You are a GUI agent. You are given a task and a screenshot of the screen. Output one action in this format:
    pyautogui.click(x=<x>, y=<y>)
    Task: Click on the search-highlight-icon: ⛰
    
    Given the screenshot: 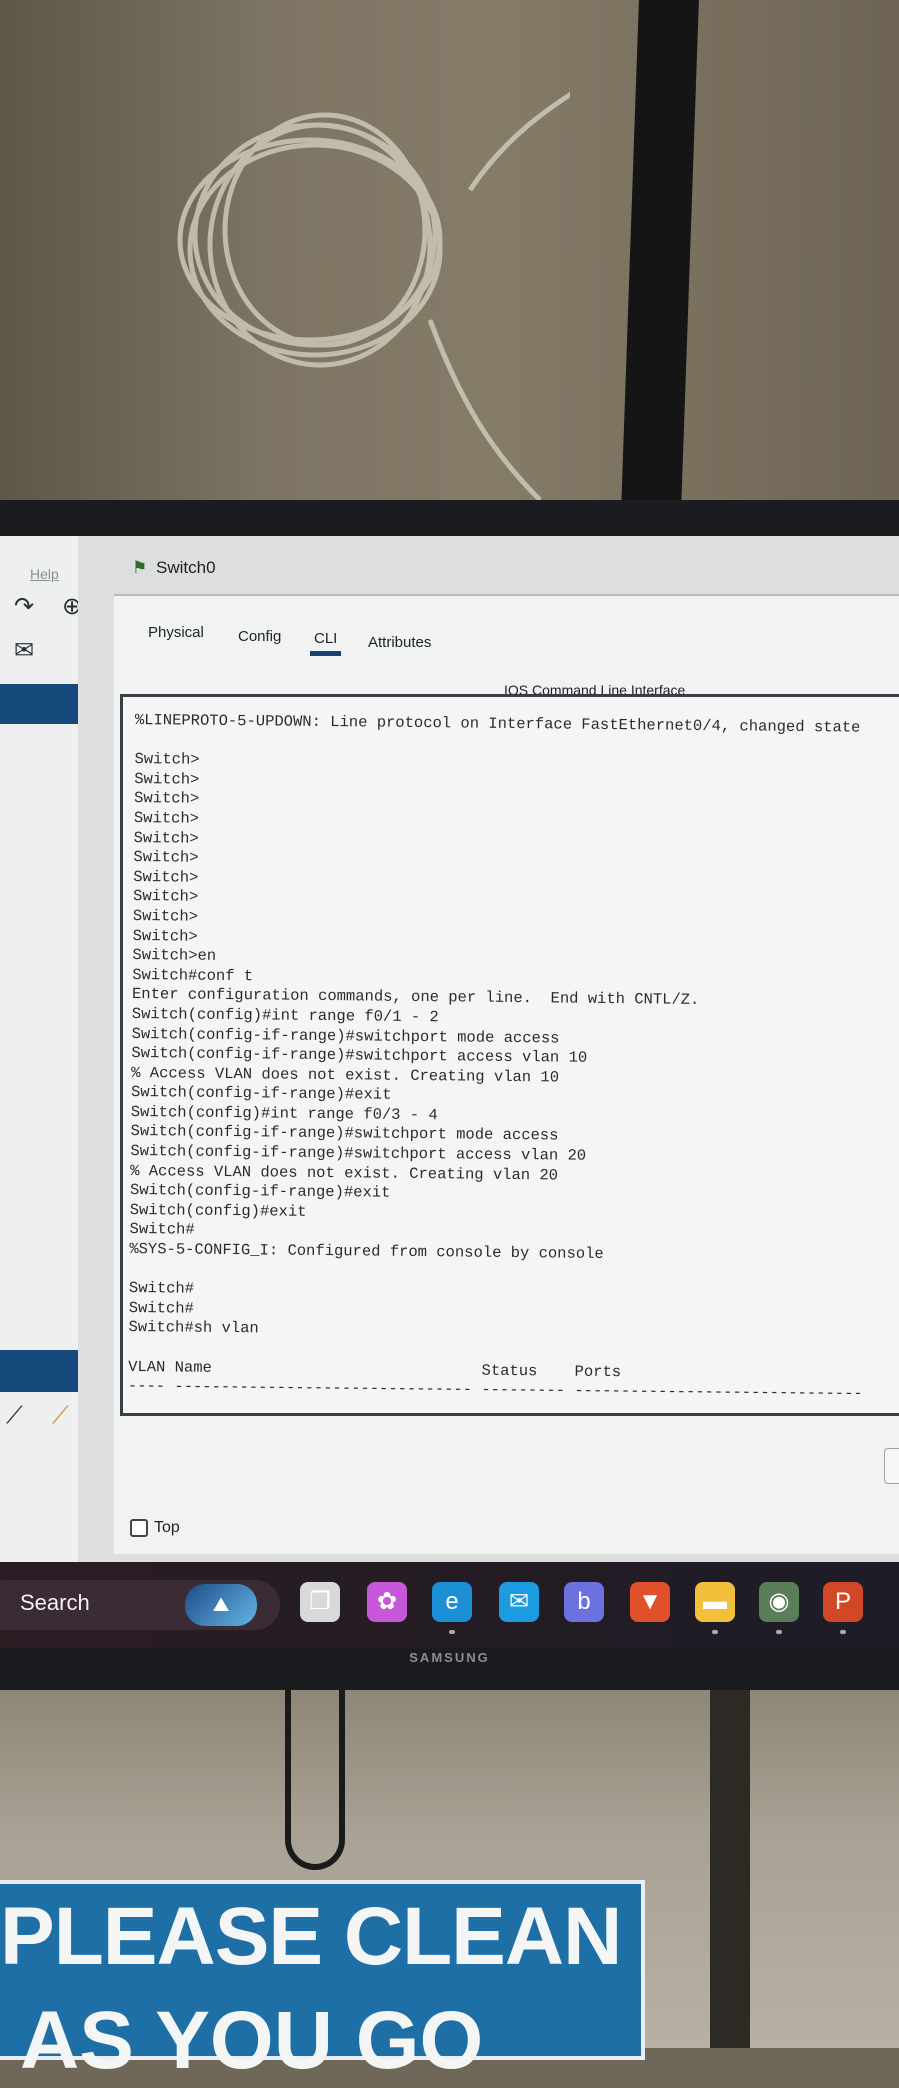 What is the action you would take?
    pyautogui.click(x=221, y=1605)
    